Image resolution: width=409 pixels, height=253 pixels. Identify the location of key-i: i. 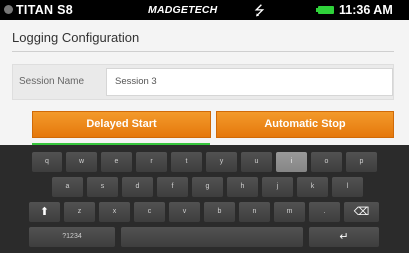
(291, 162).